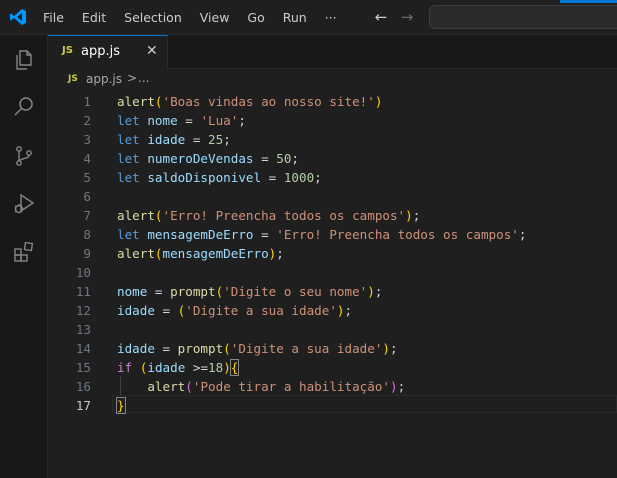 This screenshot has width=617, height=478. I want to click on code-text: if (idade >=18){, so click(178, 367).